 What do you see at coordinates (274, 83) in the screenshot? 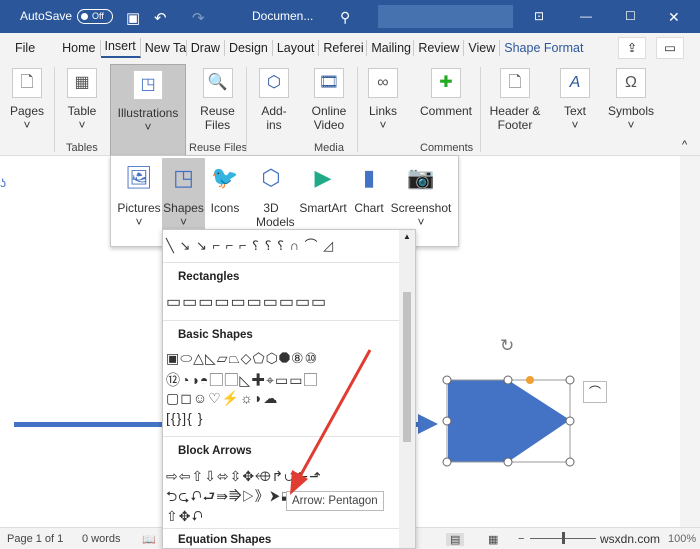
I see `addins-icon: ⬡` at bounding box center [274, 83].